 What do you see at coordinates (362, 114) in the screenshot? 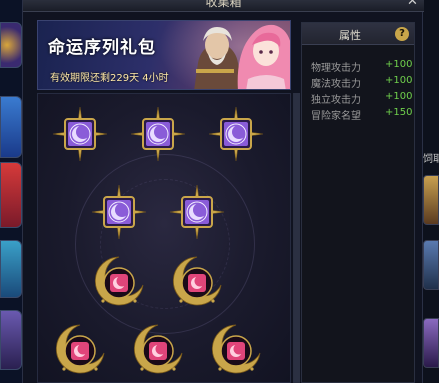
I see `attribute-row: 冒险家名望 +150` at bounding box center [362, 114].